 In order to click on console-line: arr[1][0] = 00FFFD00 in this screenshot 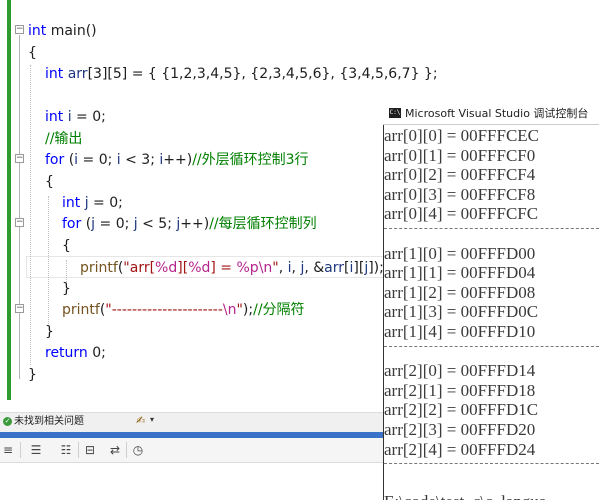, I will do `click(460, 253)`.